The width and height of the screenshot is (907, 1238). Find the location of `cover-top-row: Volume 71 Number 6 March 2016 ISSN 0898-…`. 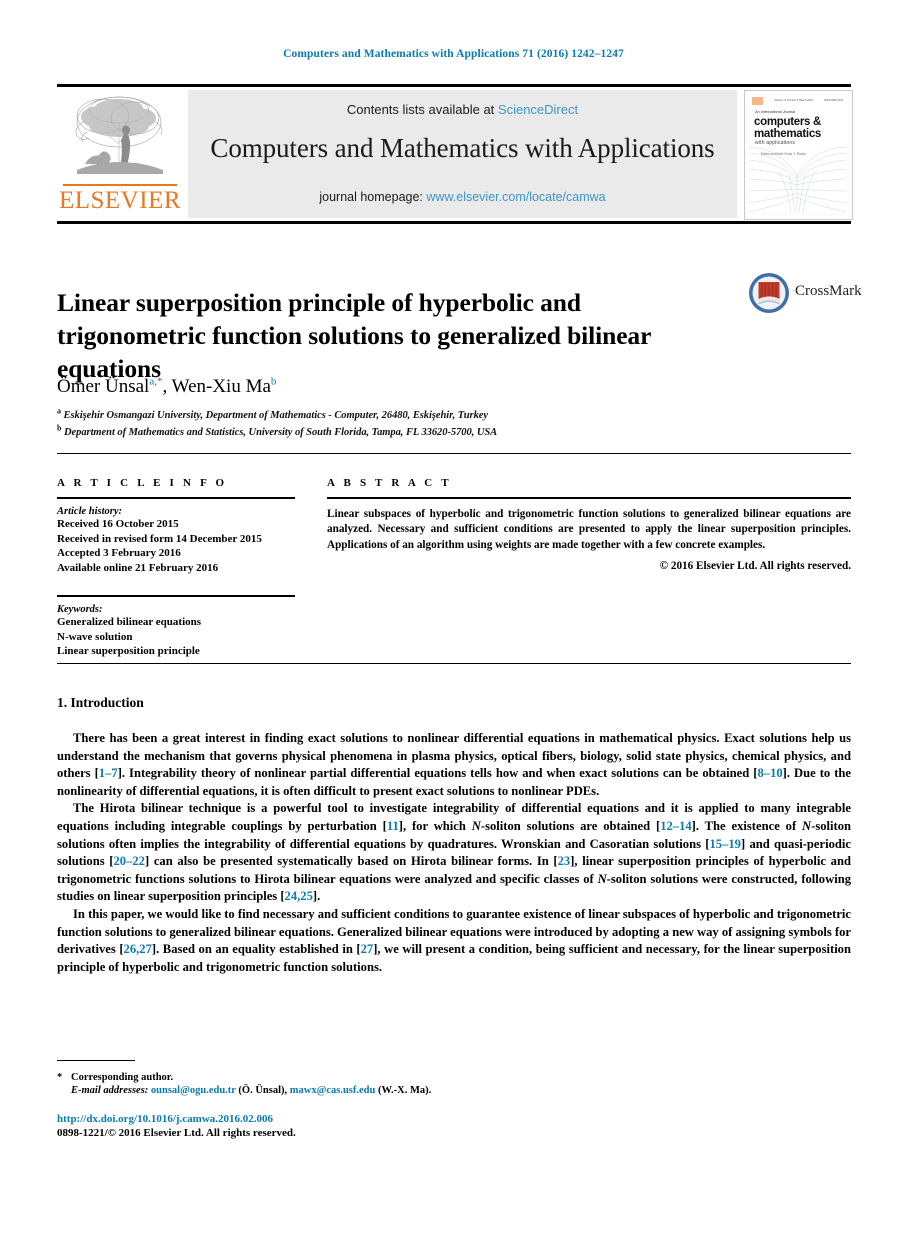

cover-top-row: Volume 71 Number 6 March 2016 ISSN 0898-… is located at coordinates (797, 101).